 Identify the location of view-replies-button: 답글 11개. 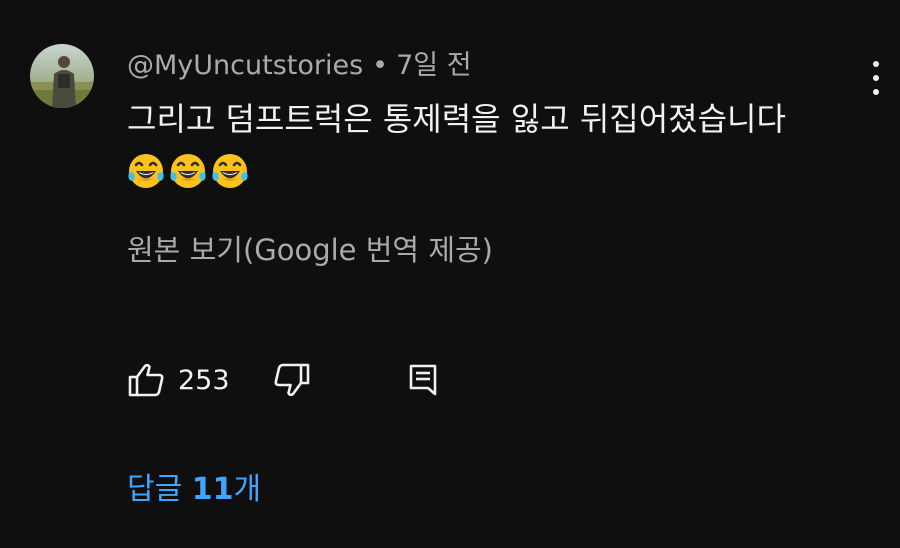
(194, 490).